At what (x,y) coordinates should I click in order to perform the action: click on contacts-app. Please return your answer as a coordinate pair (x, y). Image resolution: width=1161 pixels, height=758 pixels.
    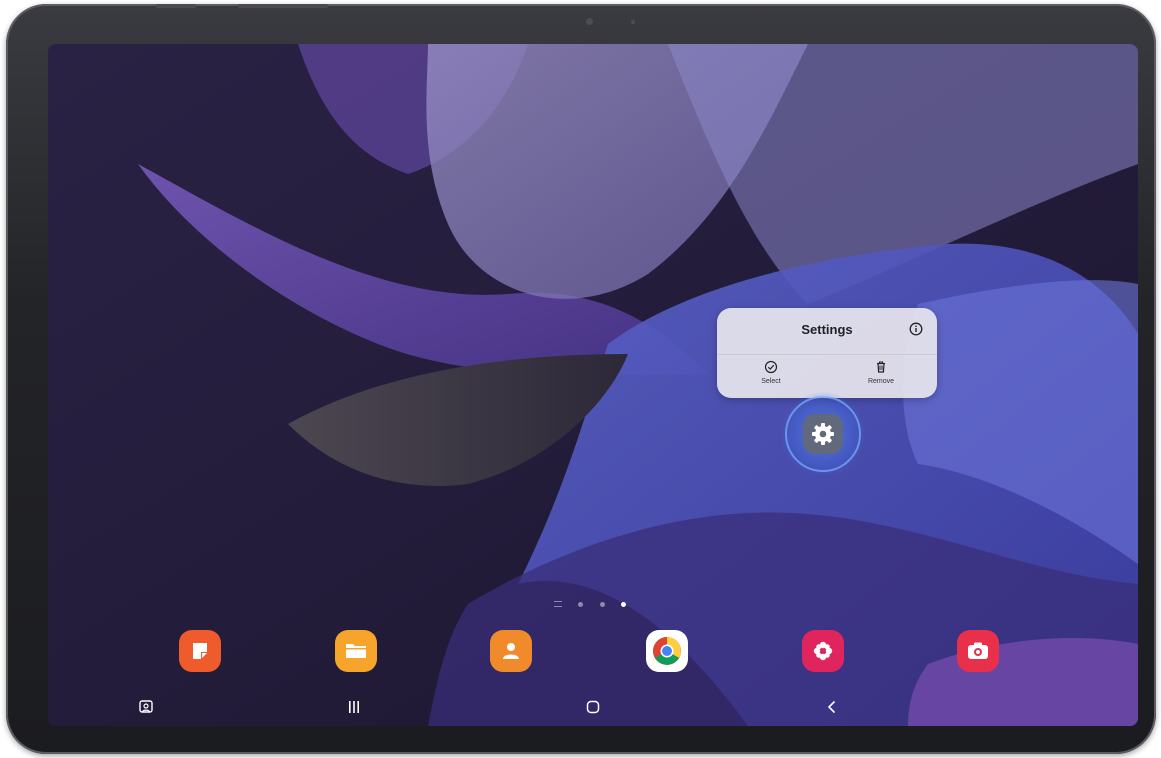
    Looking at the image, I should click on (511, 651).